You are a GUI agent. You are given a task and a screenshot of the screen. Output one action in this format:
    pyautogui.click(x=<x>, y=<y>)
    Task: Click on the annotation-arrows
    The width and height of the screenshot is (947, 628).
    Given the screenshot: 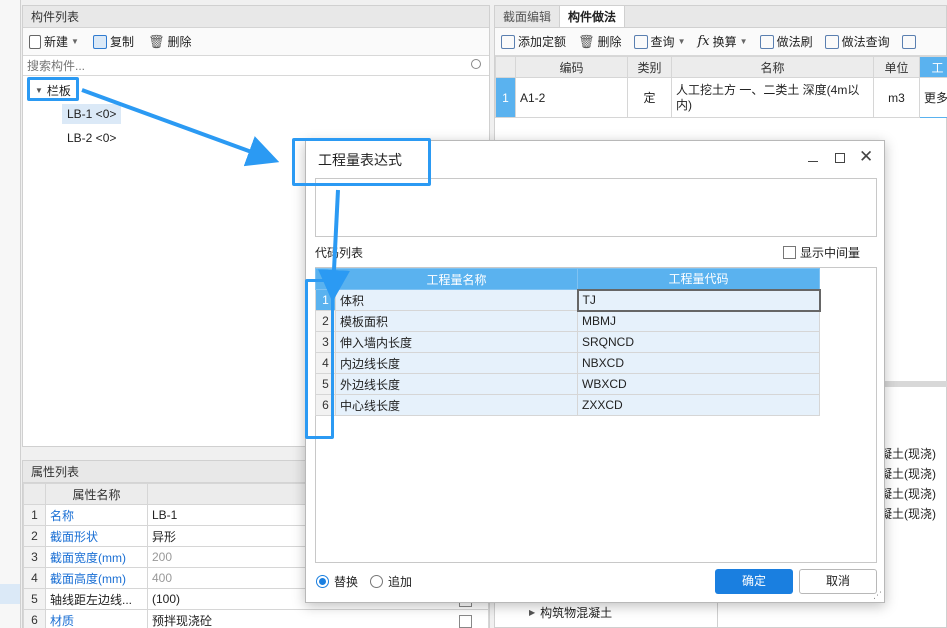 What is the action you would take?
    pyautogui.click(x=215, y=195)
    